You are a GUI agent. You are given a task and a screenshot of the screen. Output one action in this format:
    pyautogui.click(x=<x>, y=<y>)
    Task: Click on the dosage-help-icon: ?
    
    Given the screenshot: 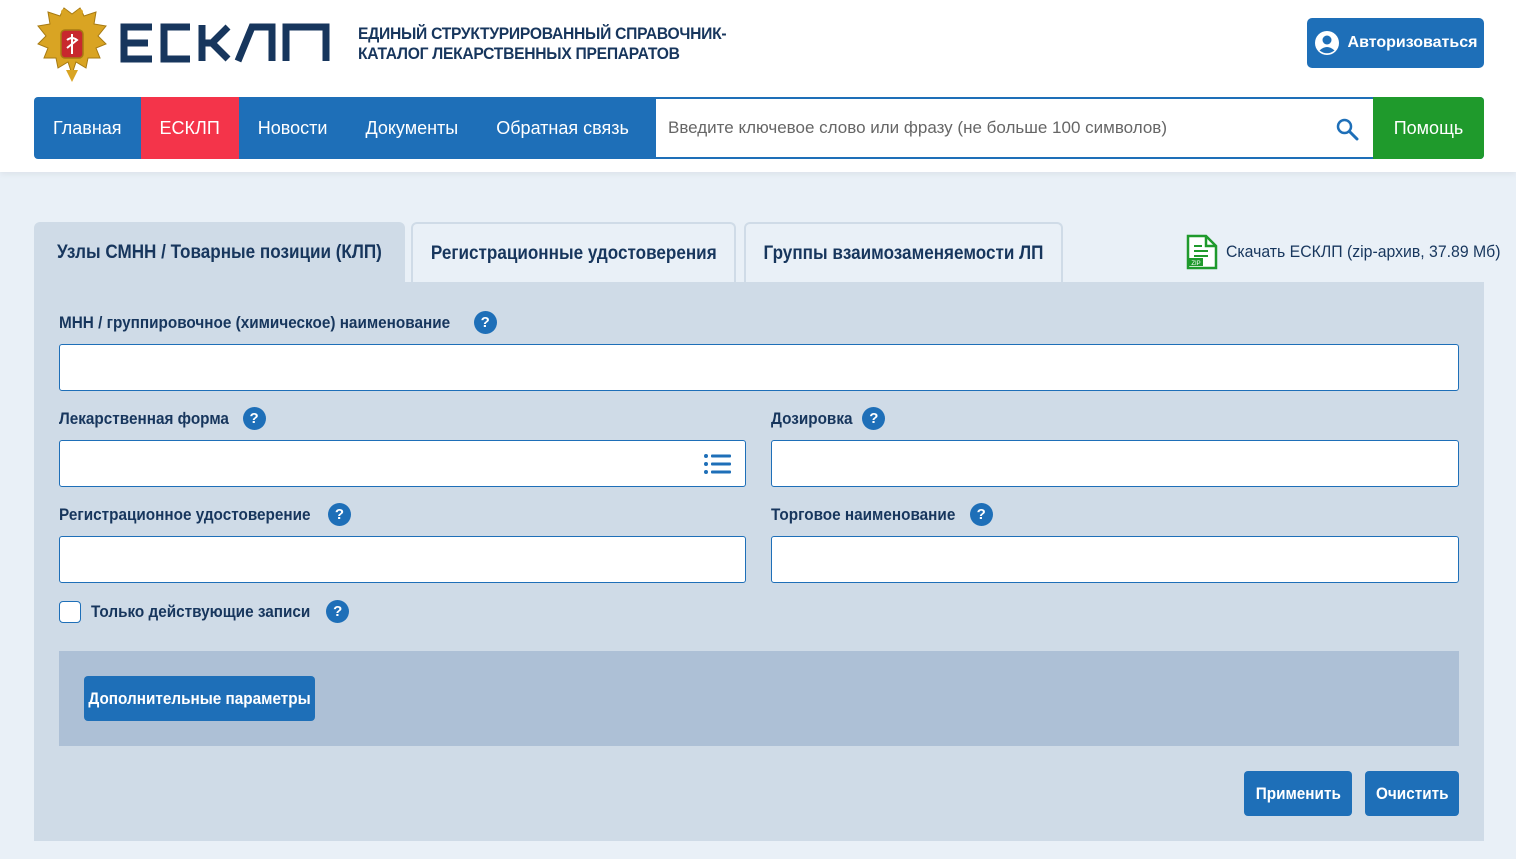 What is the action you would take?
    pyautogui.click(x=874, y=418)
    